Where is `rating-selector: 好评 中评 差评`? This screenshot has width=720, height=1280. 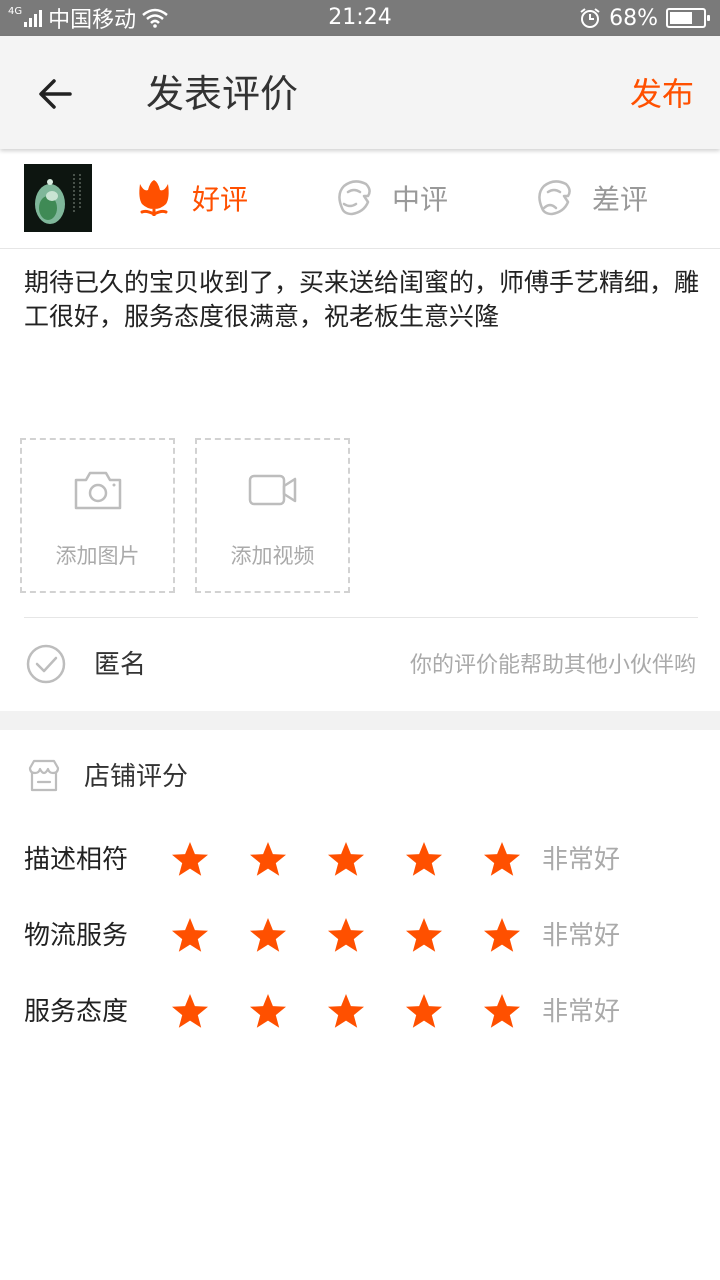
rating-selector: 好评 中评 差评 is located at coordinates (360, 199).